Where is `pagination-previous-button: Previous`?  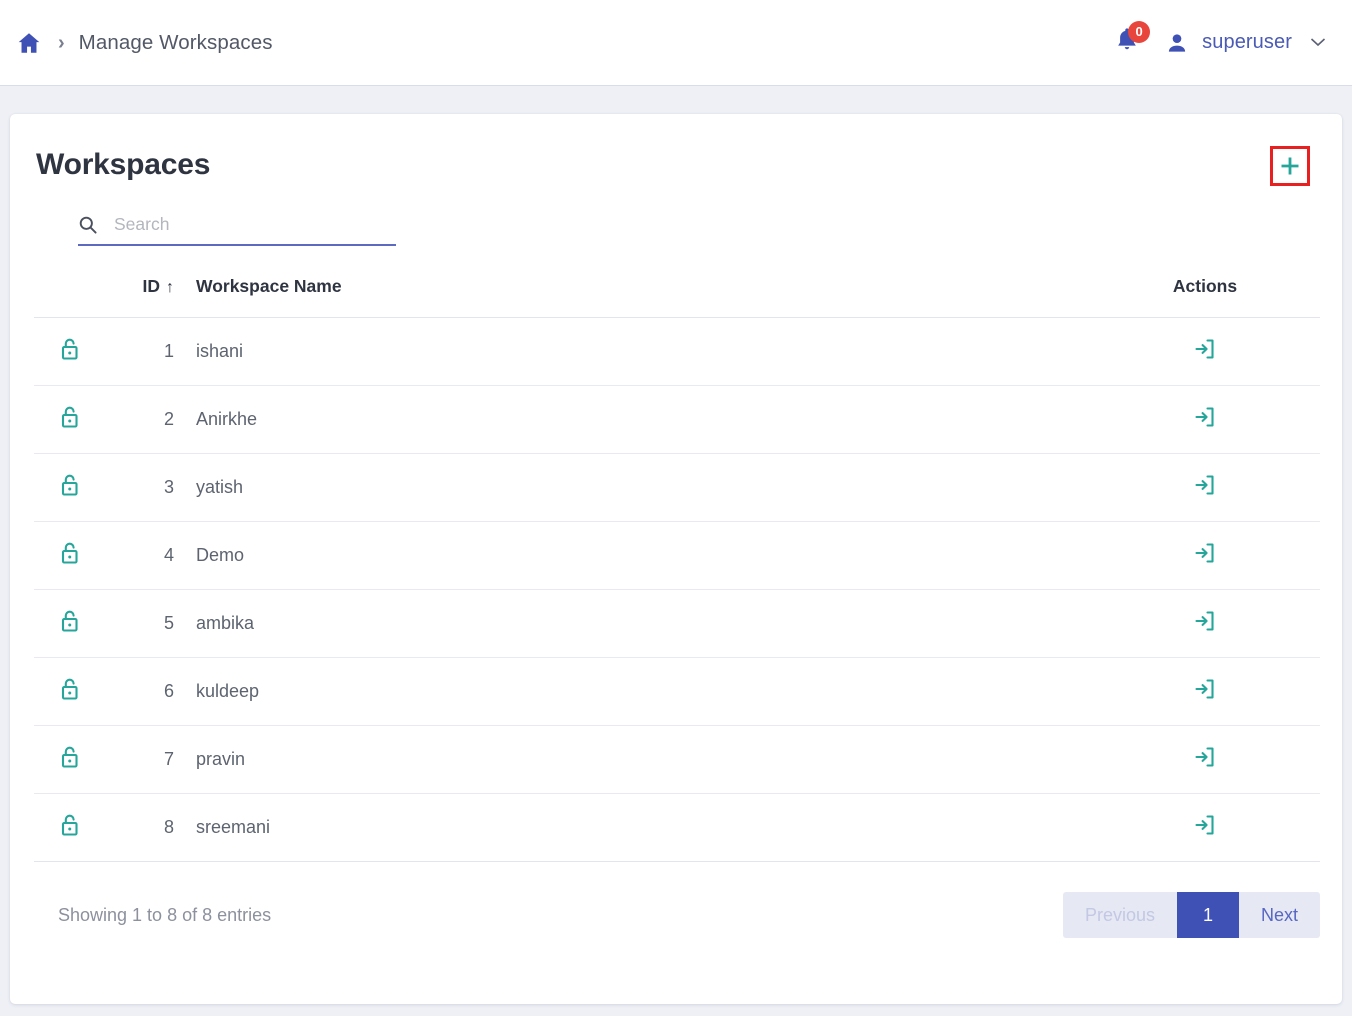 pagination-previous-button: Previous is located at coordinates (1120, 915).